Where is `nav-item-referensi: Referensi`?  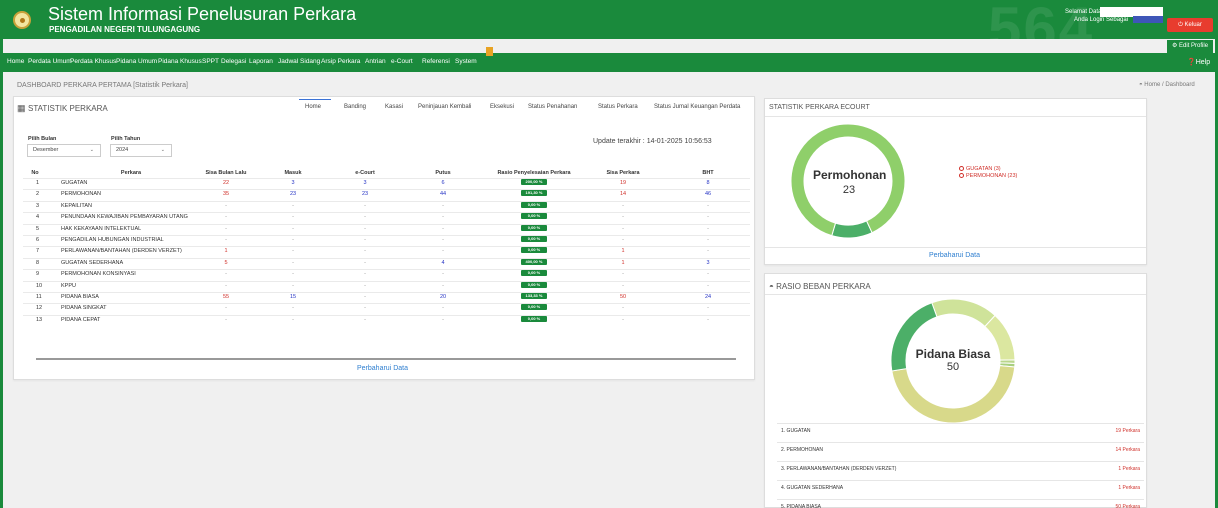 nav-item-referensi: Referensi is located at coordinates (436, 61).